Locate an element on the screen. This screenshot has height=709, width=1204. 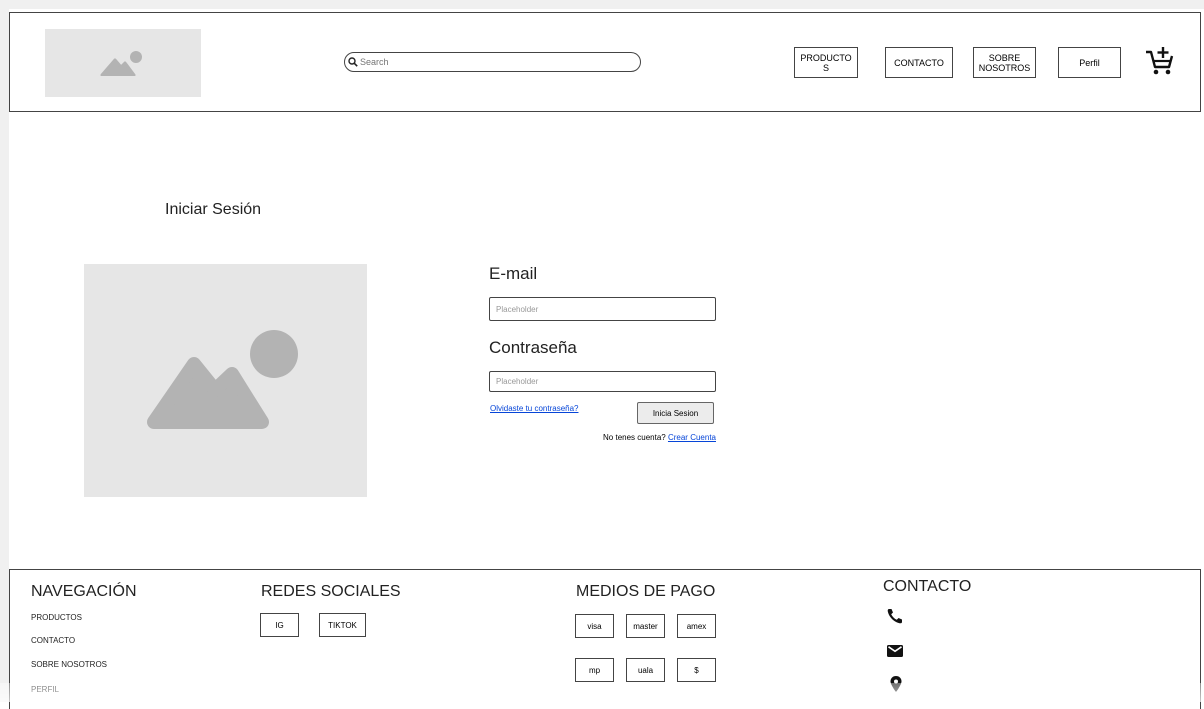
login-button: Inicia Sesion is located at coordinates (675, 413).